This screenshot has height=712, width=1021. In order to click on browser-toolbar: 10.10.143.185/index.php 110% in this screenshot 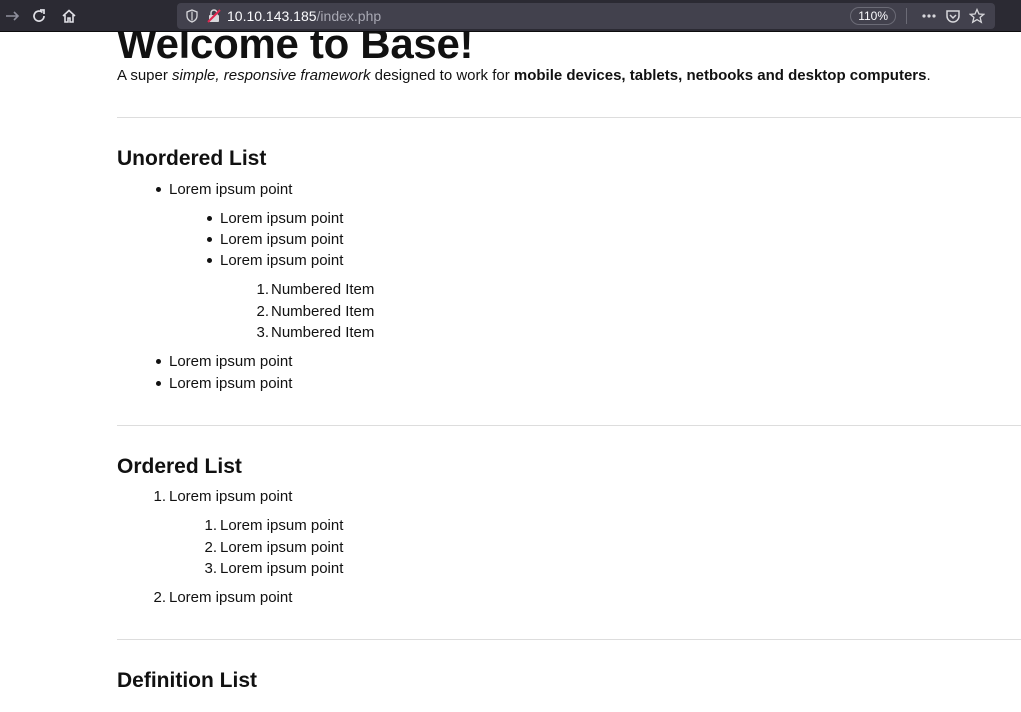, I will do `click(510, 16)`.